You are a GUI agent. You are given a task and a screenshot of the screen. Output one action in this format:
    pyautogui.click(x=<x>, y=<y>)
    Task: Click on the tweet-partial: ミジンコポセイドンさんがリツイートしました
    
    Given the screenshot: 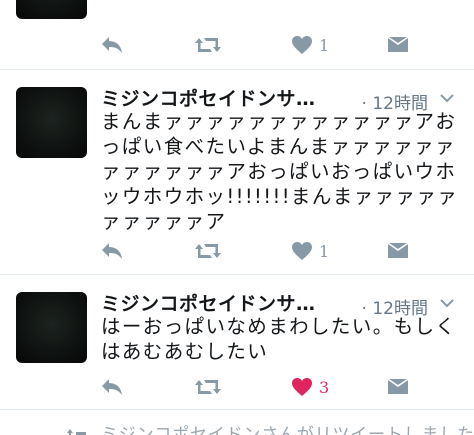 What is the action you would take?
    pyautogui.click(x=237, y=422)
    